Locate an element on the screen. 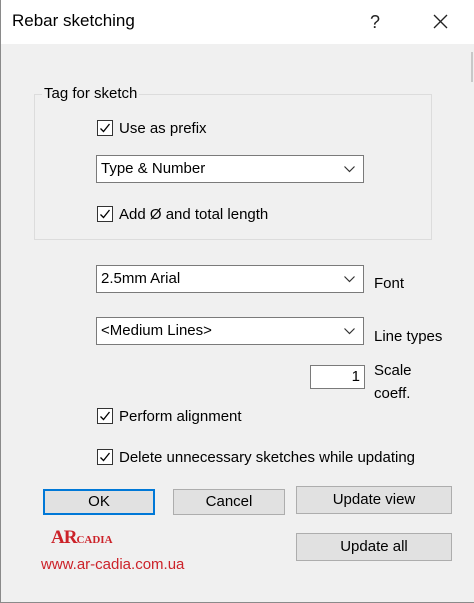 The image size is (474, 603). title-bar: Rebar sketching ? is located at coordinates (237, 22).